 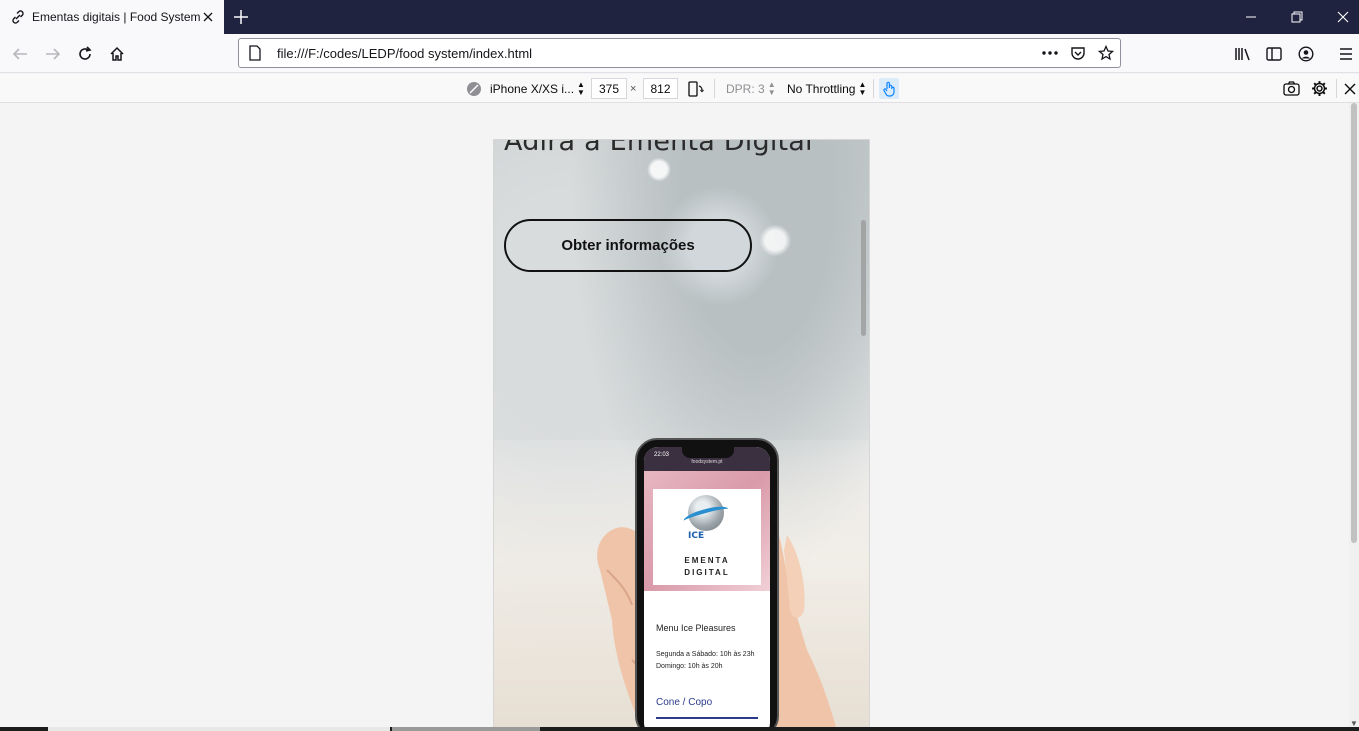 I want to click on banner-title: EMENTA DIGITAL, so click(x=707, y=567).